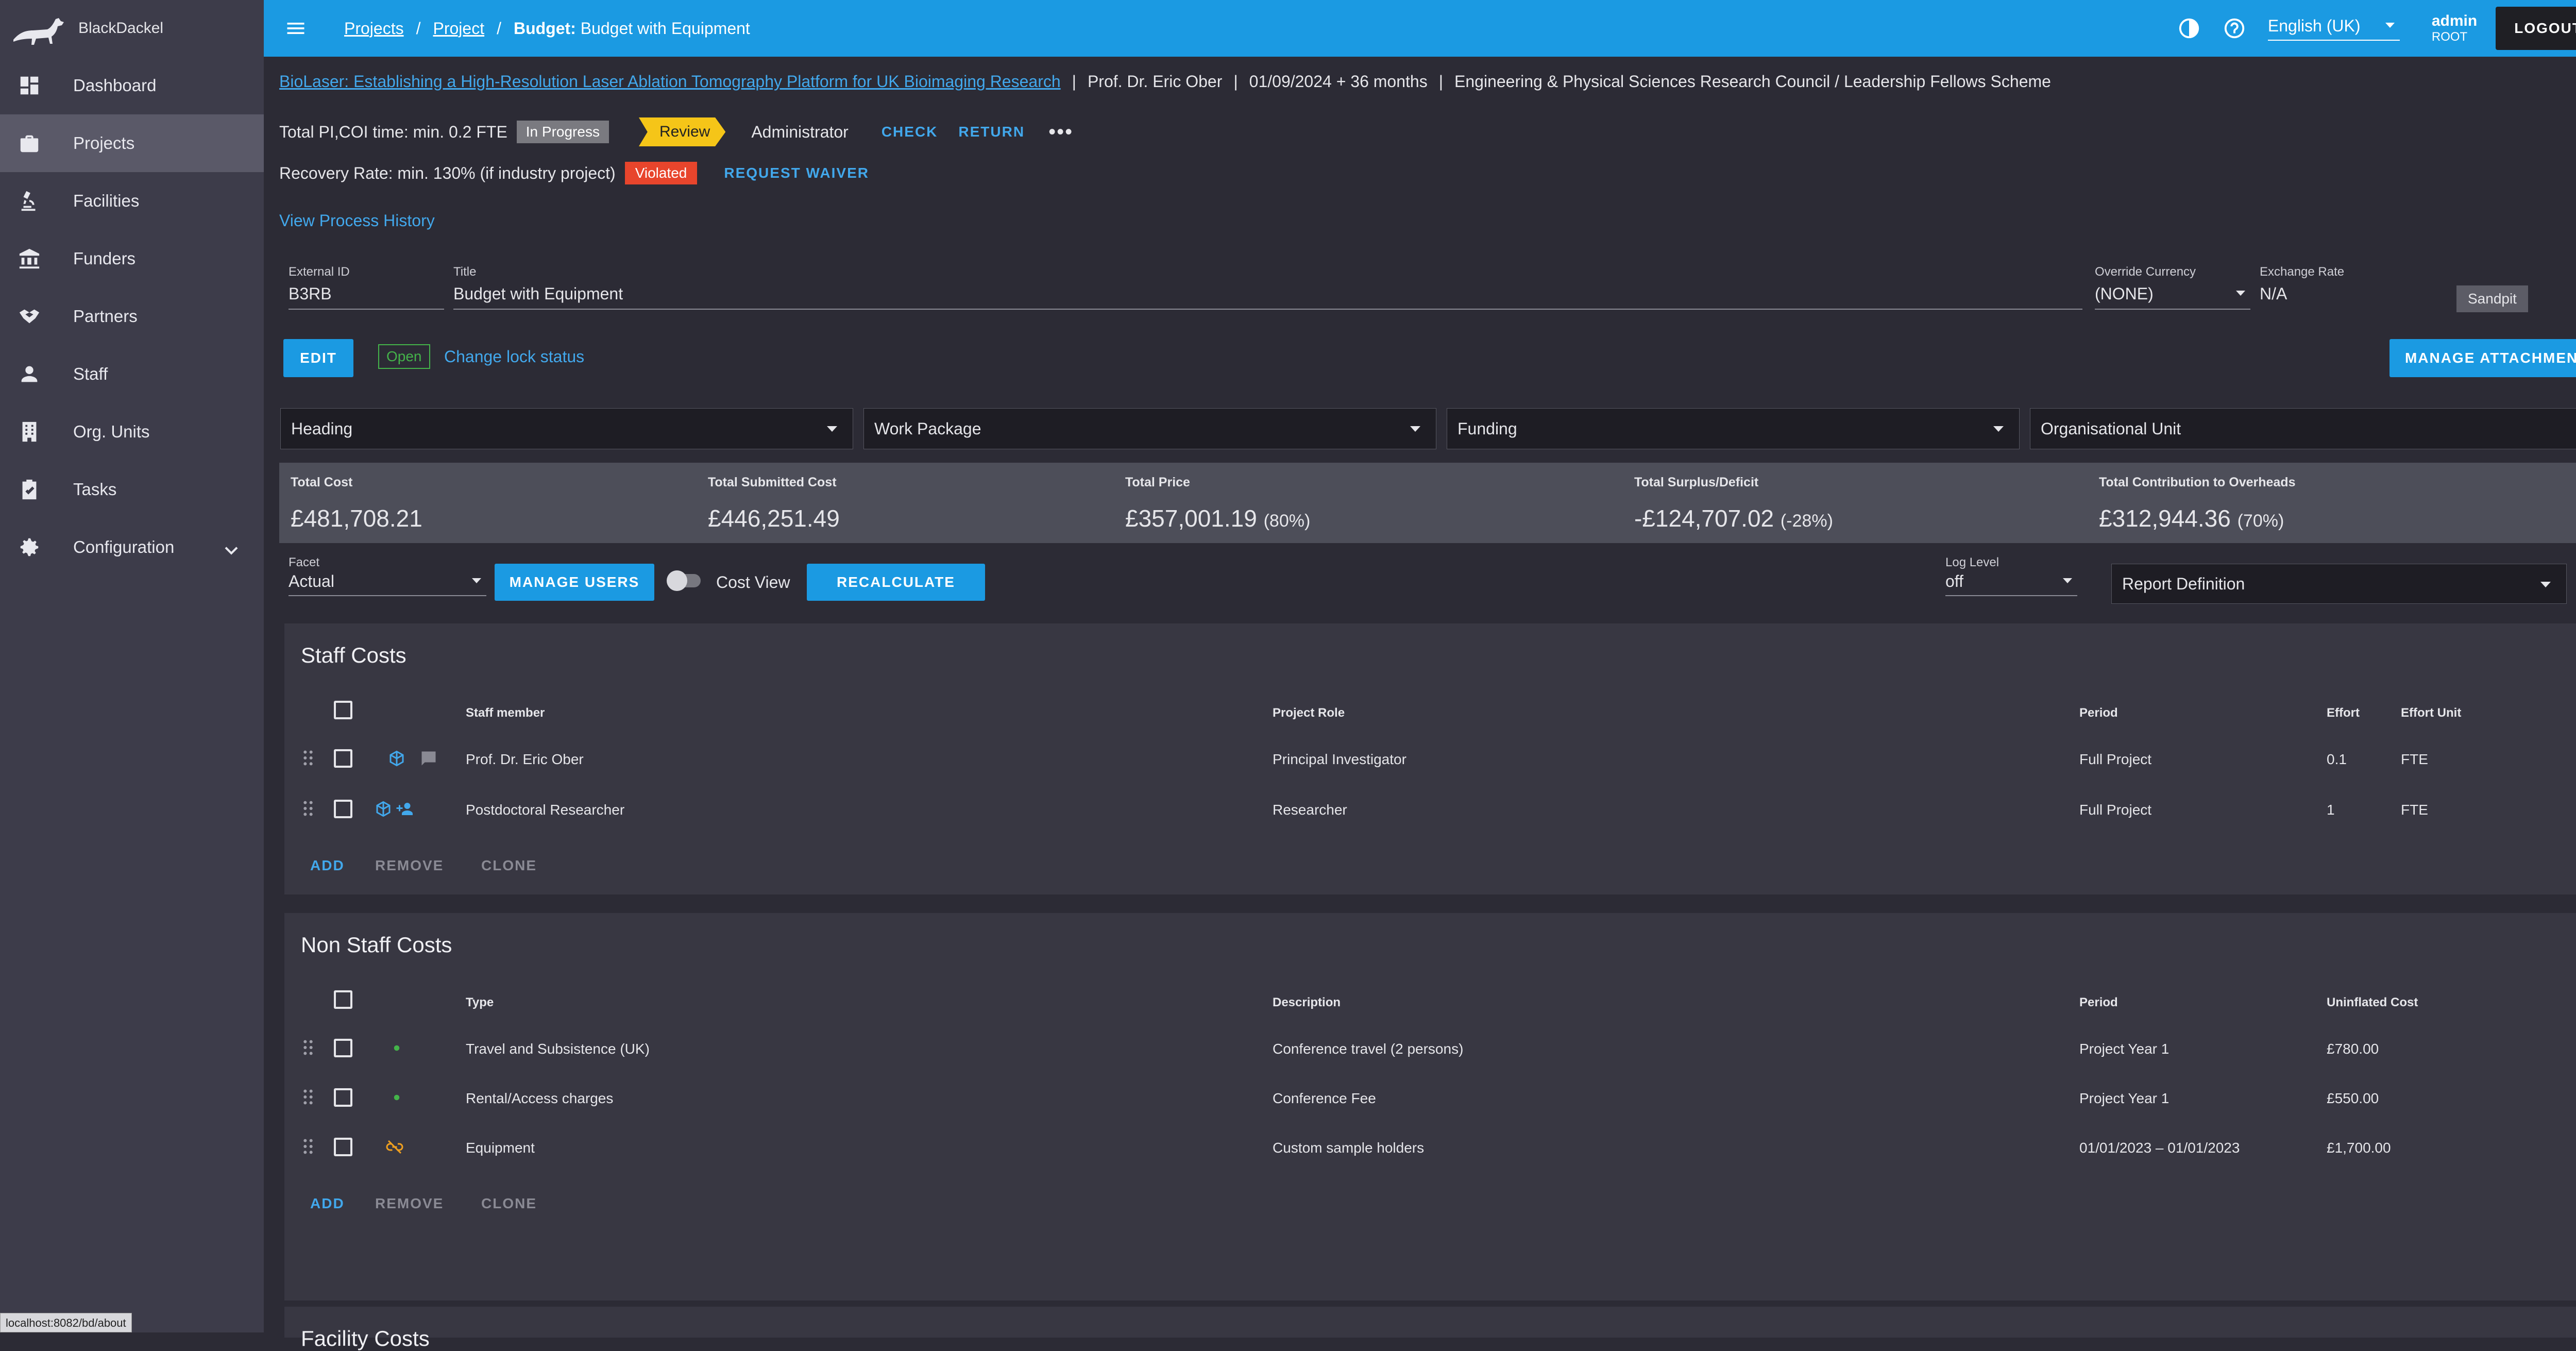  What do you see at coordinates (896, 582) in the screenshot?
I see `recalculate-button: RECALCULATE` at bounding box center [896, 582].